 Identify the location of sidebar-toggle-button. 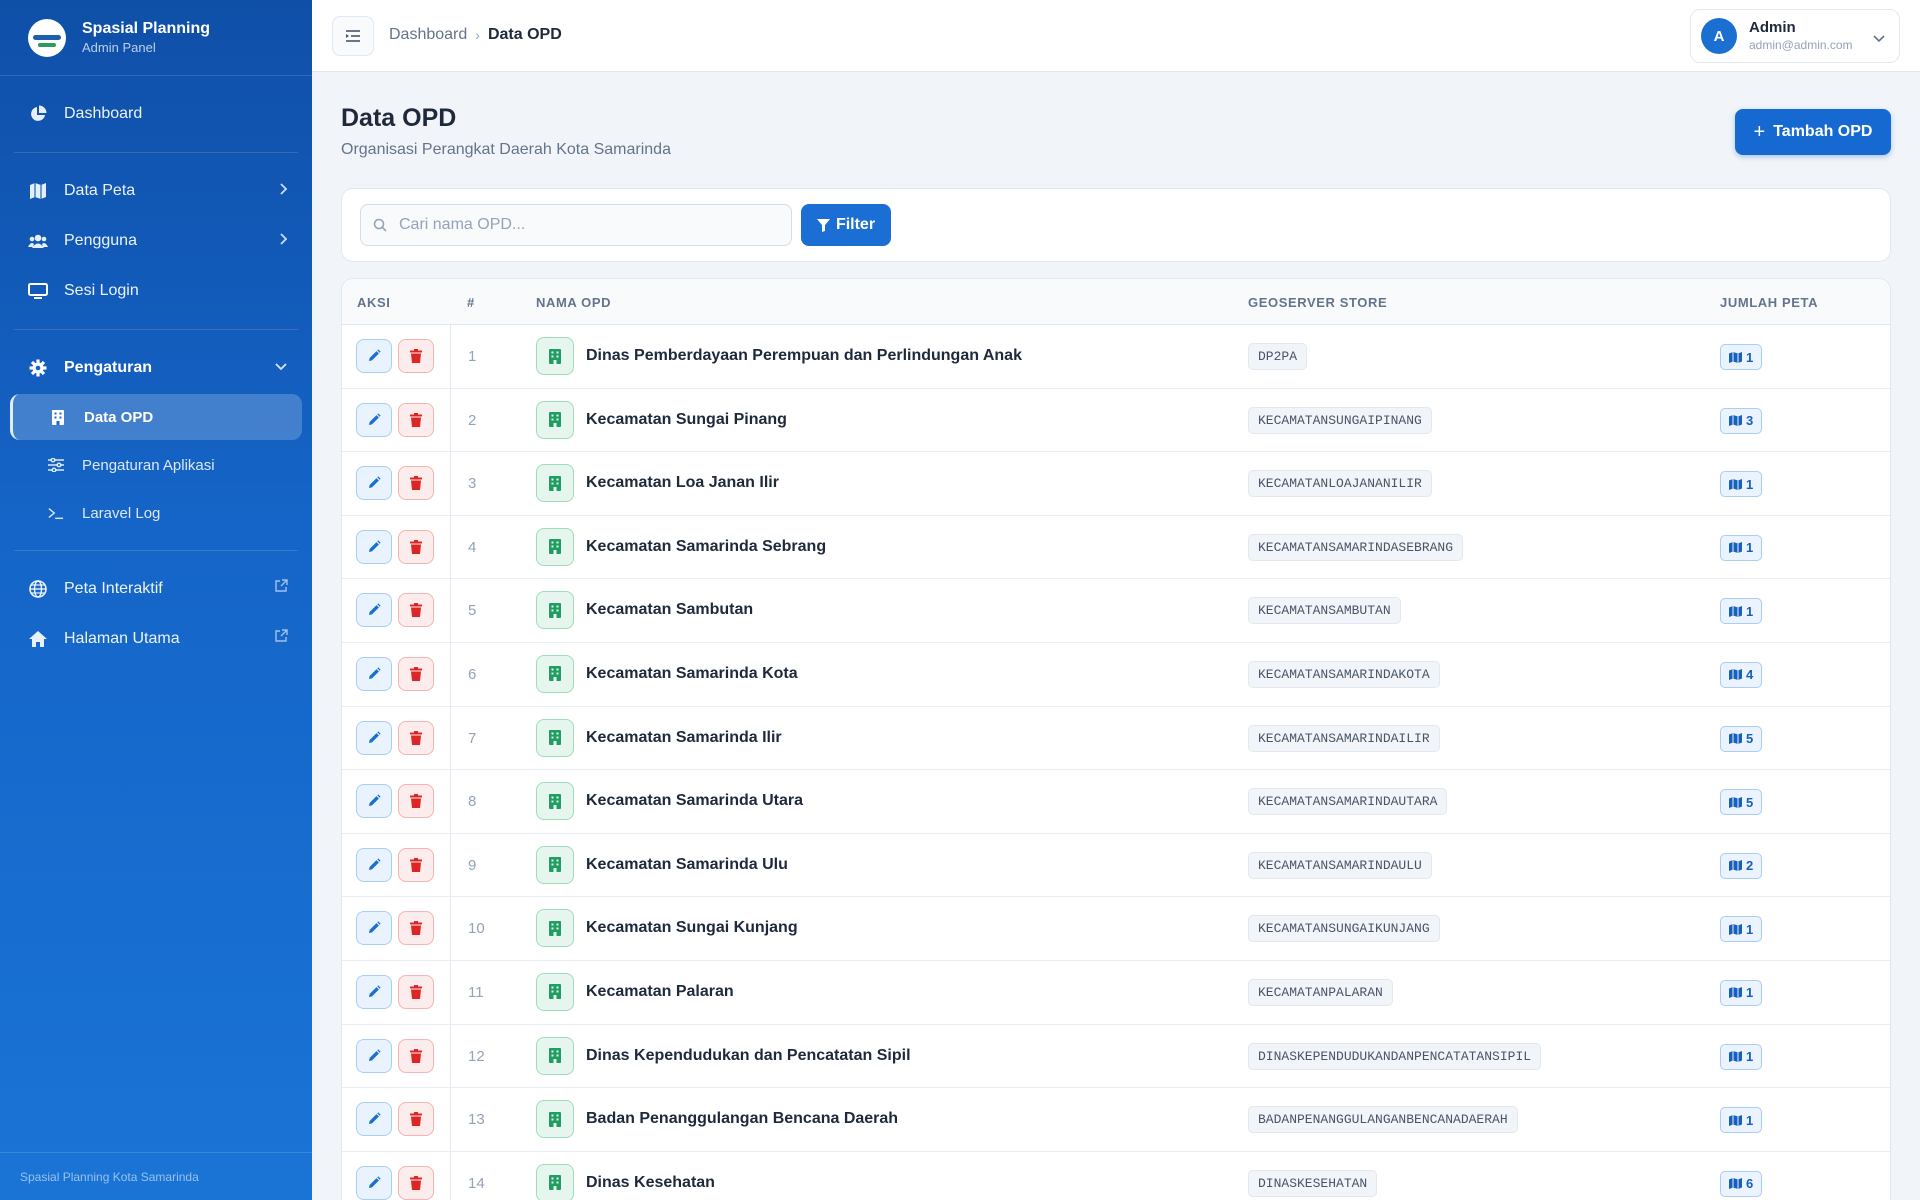
(353, 36).